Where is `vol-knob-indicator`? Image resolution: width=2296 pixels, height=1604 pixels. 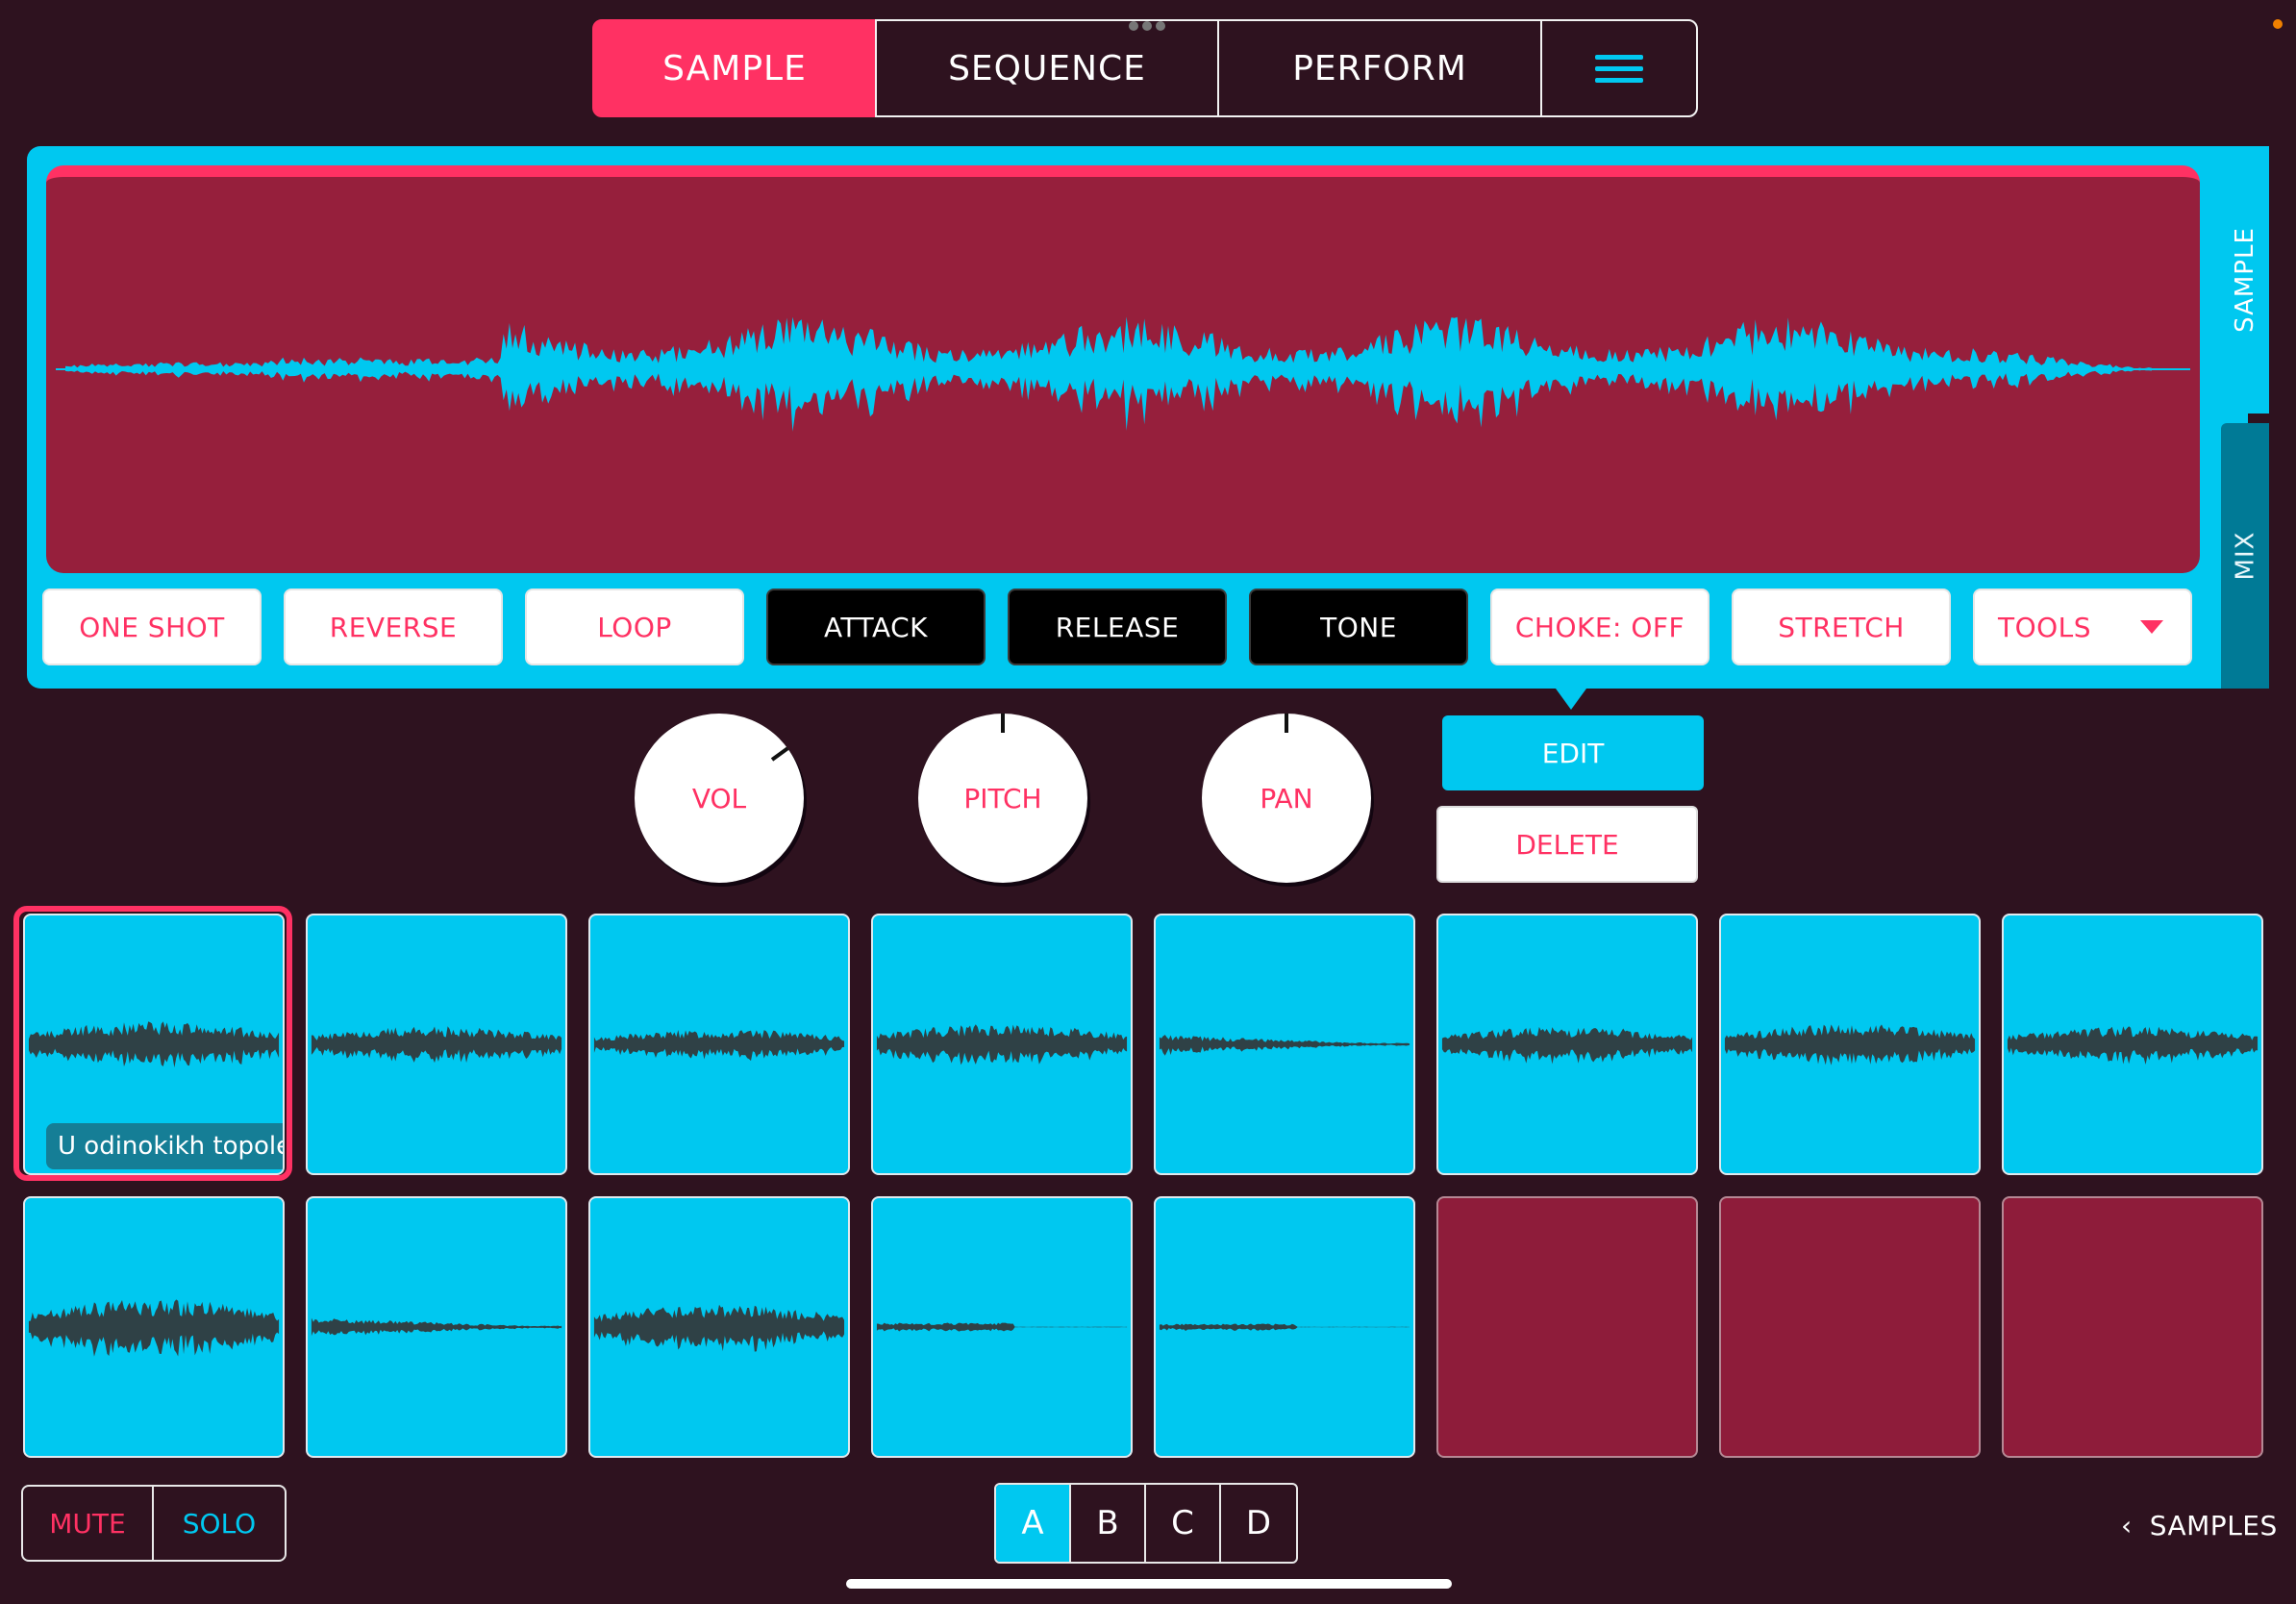
vol-knob-indicator is located at coordinates (779, 754).